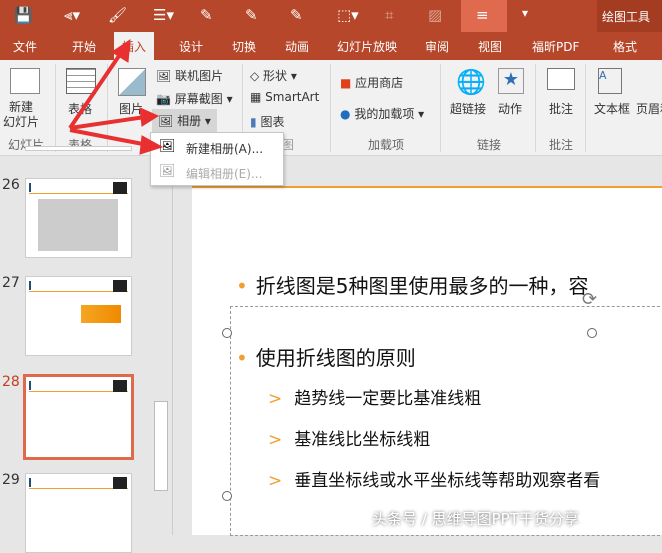 Image resolution: width=662 pixels, height=553 pixels. Describe the element at coordinates (78, 417) in the screenshot. I see `slide-thumbnail-28-selected` at that location.